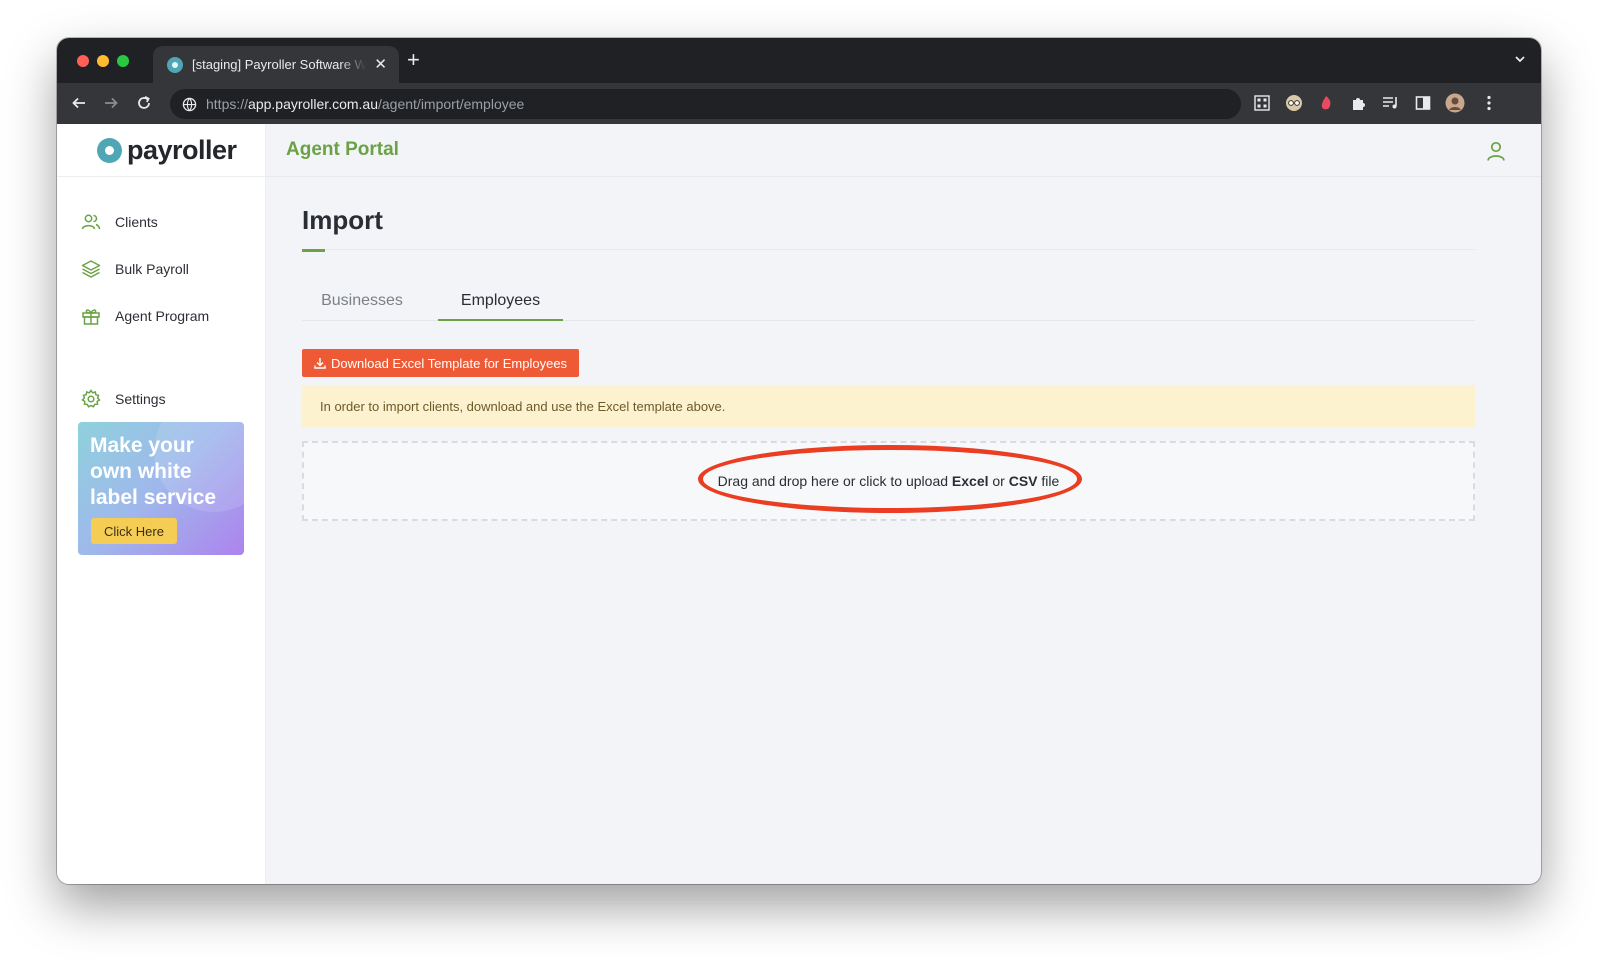  I want to click on dropzone-excel: Excel, so click(970, 481).